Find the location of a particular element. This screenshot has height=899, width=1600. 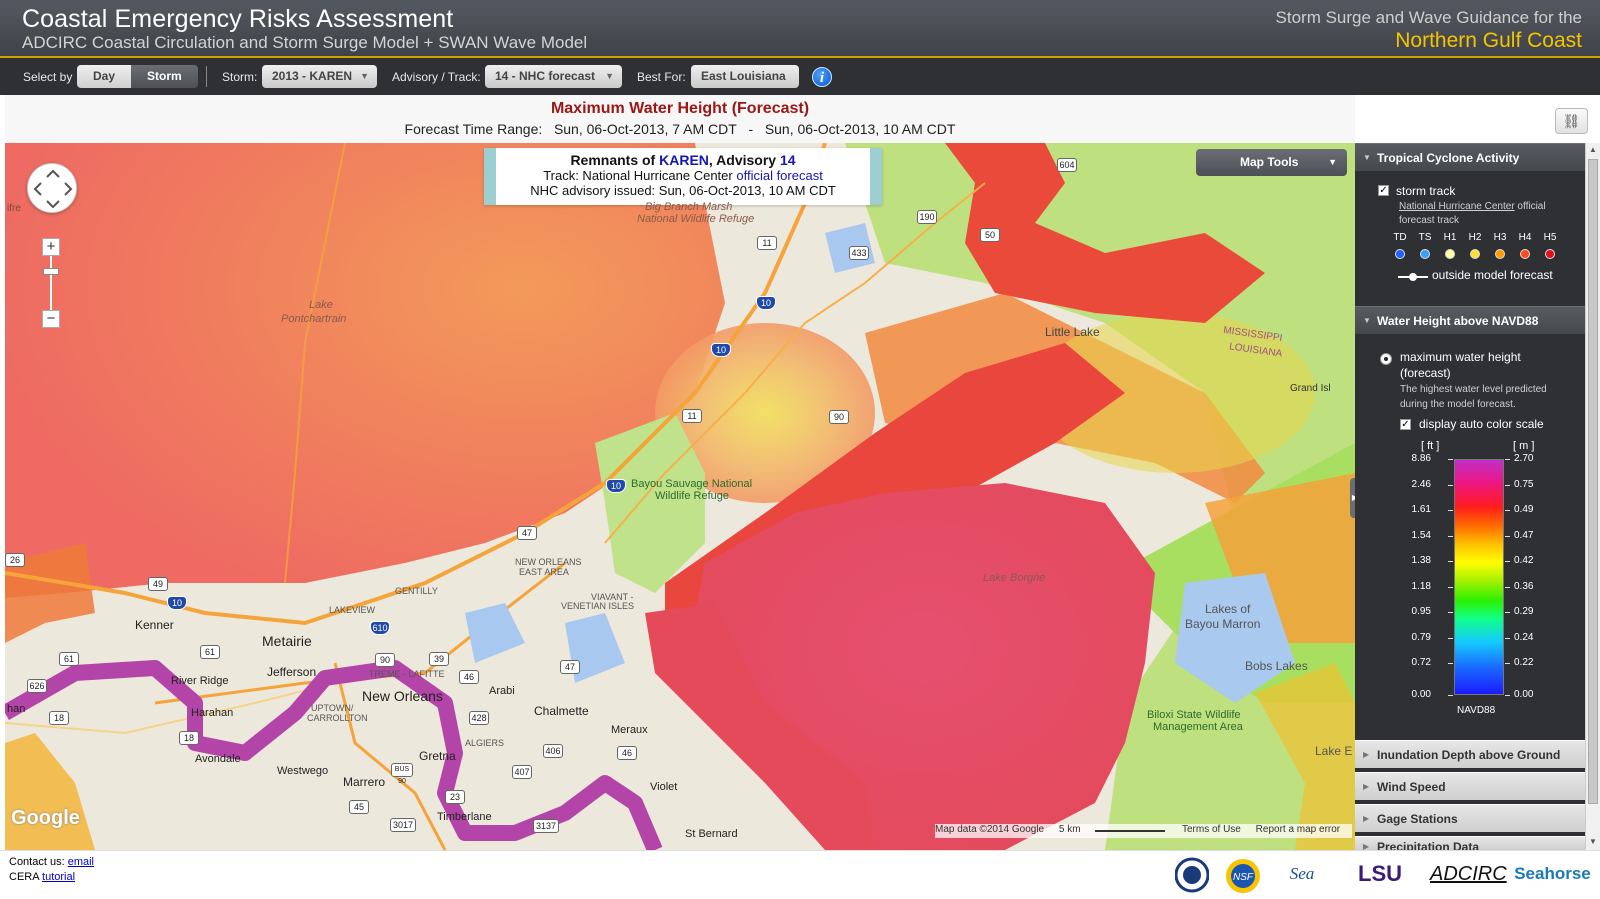

storm-field-label: Storm: is located at coordinates (240, 77).